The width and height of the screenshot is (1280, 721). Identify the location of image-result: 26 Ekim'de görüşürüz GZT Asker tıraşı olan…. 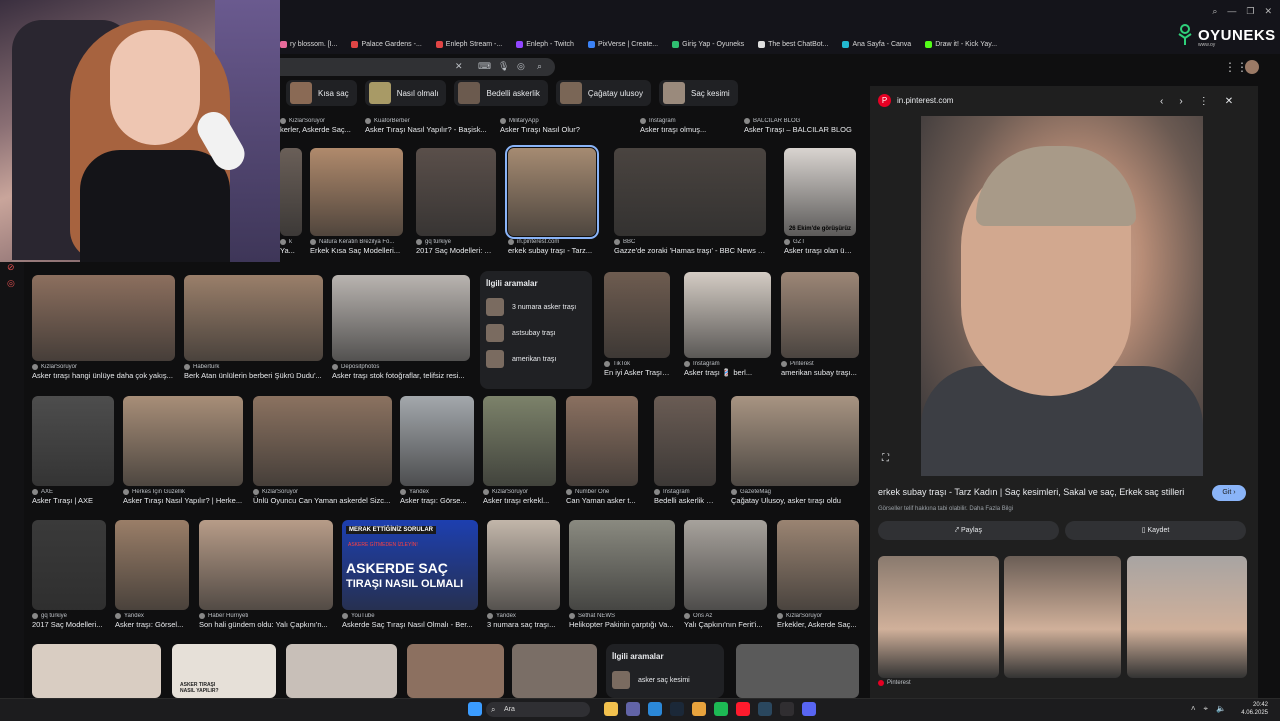
(820, 201).